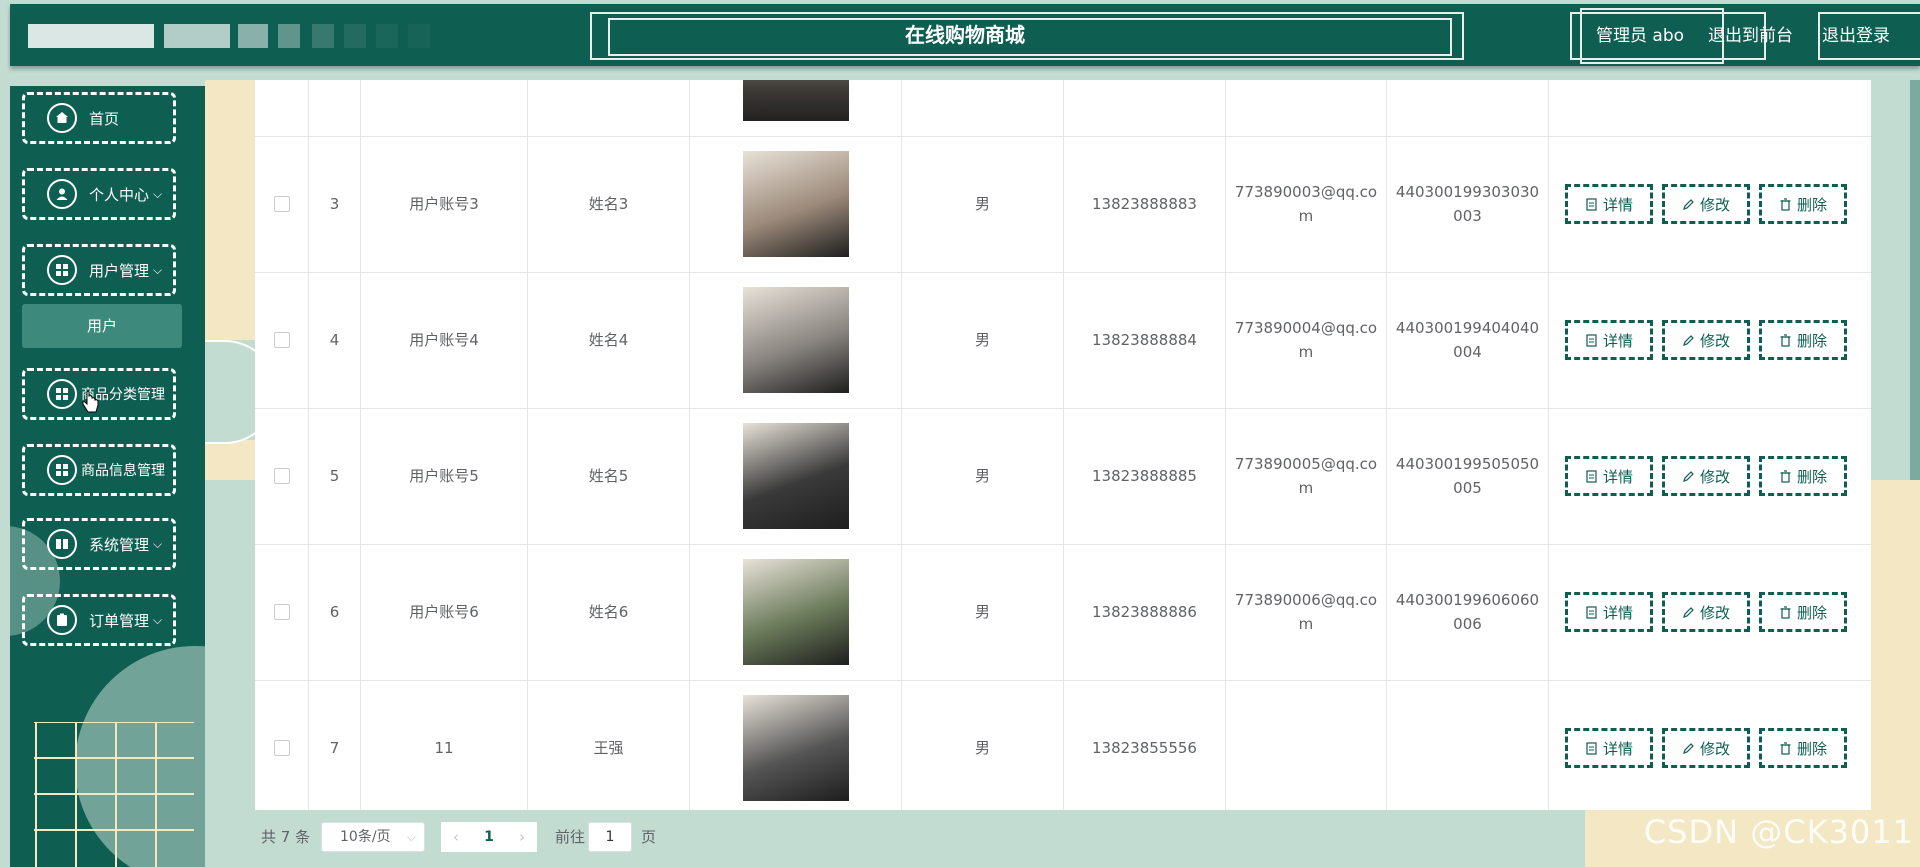  I want to click on email-text: 773890003@qq.co m, so click(1306, 204).